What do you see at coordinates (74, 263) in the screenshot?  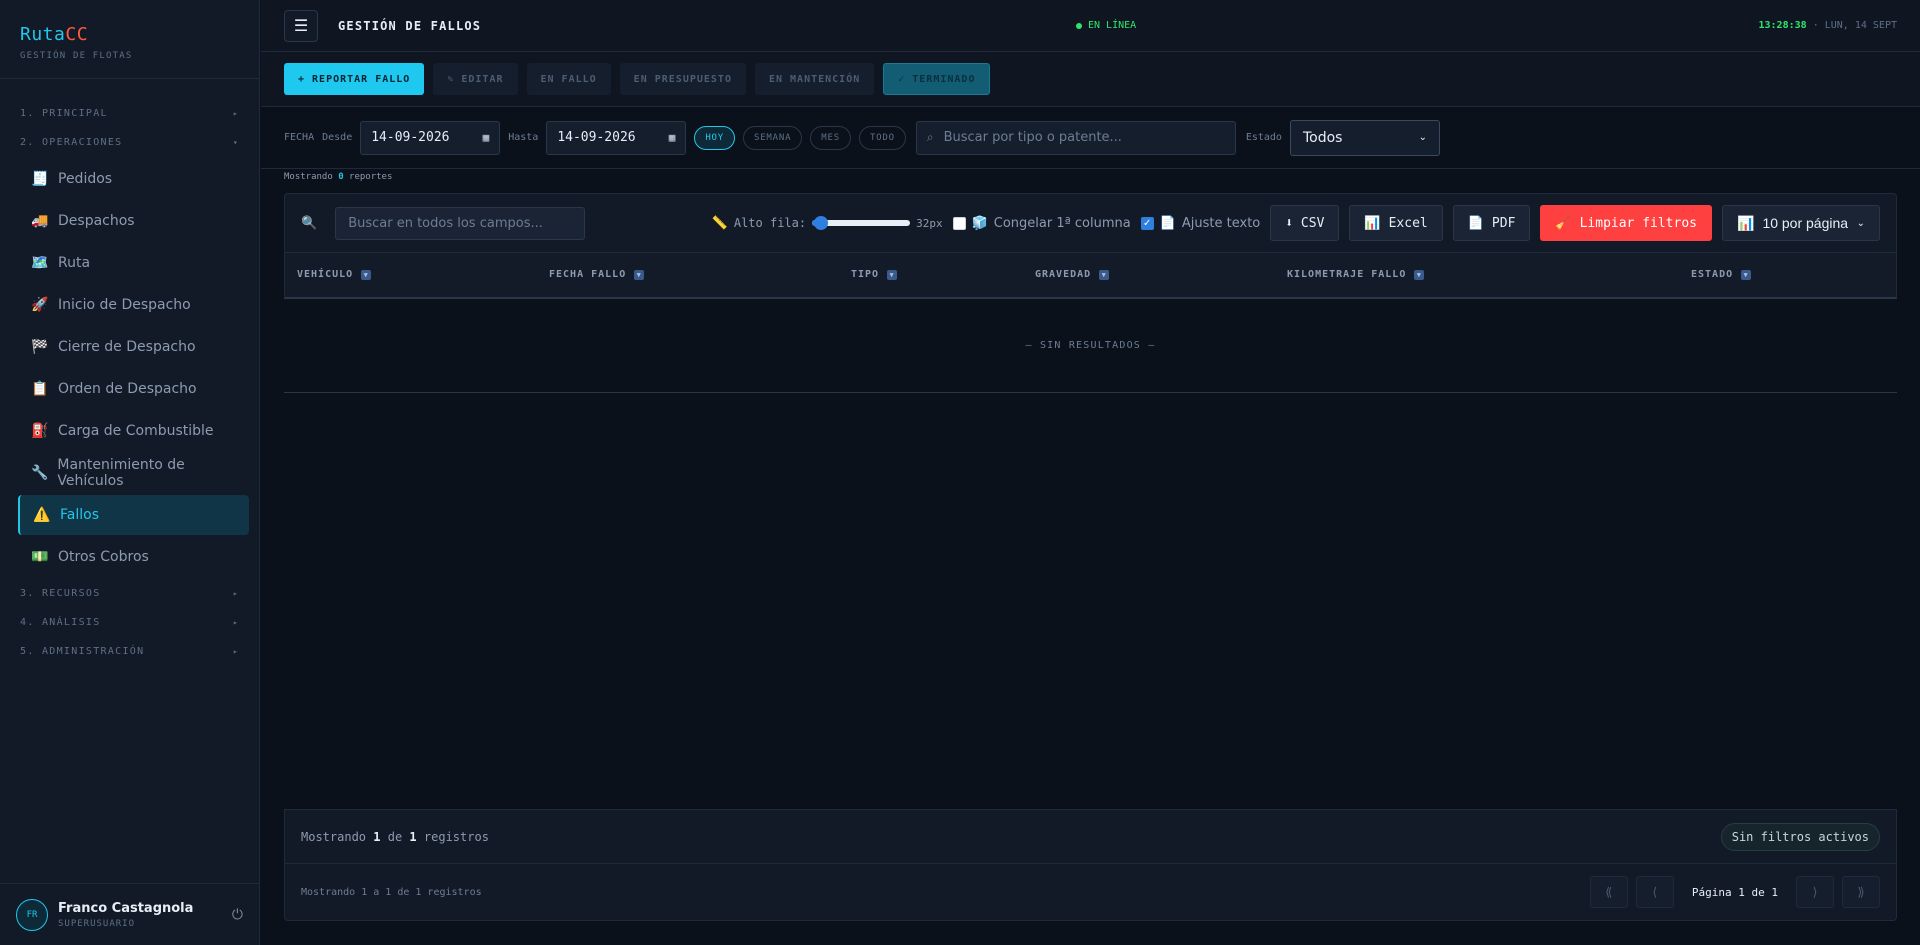 I see `sidebar-item-label: Ruta` at bounding box center [74, 263].